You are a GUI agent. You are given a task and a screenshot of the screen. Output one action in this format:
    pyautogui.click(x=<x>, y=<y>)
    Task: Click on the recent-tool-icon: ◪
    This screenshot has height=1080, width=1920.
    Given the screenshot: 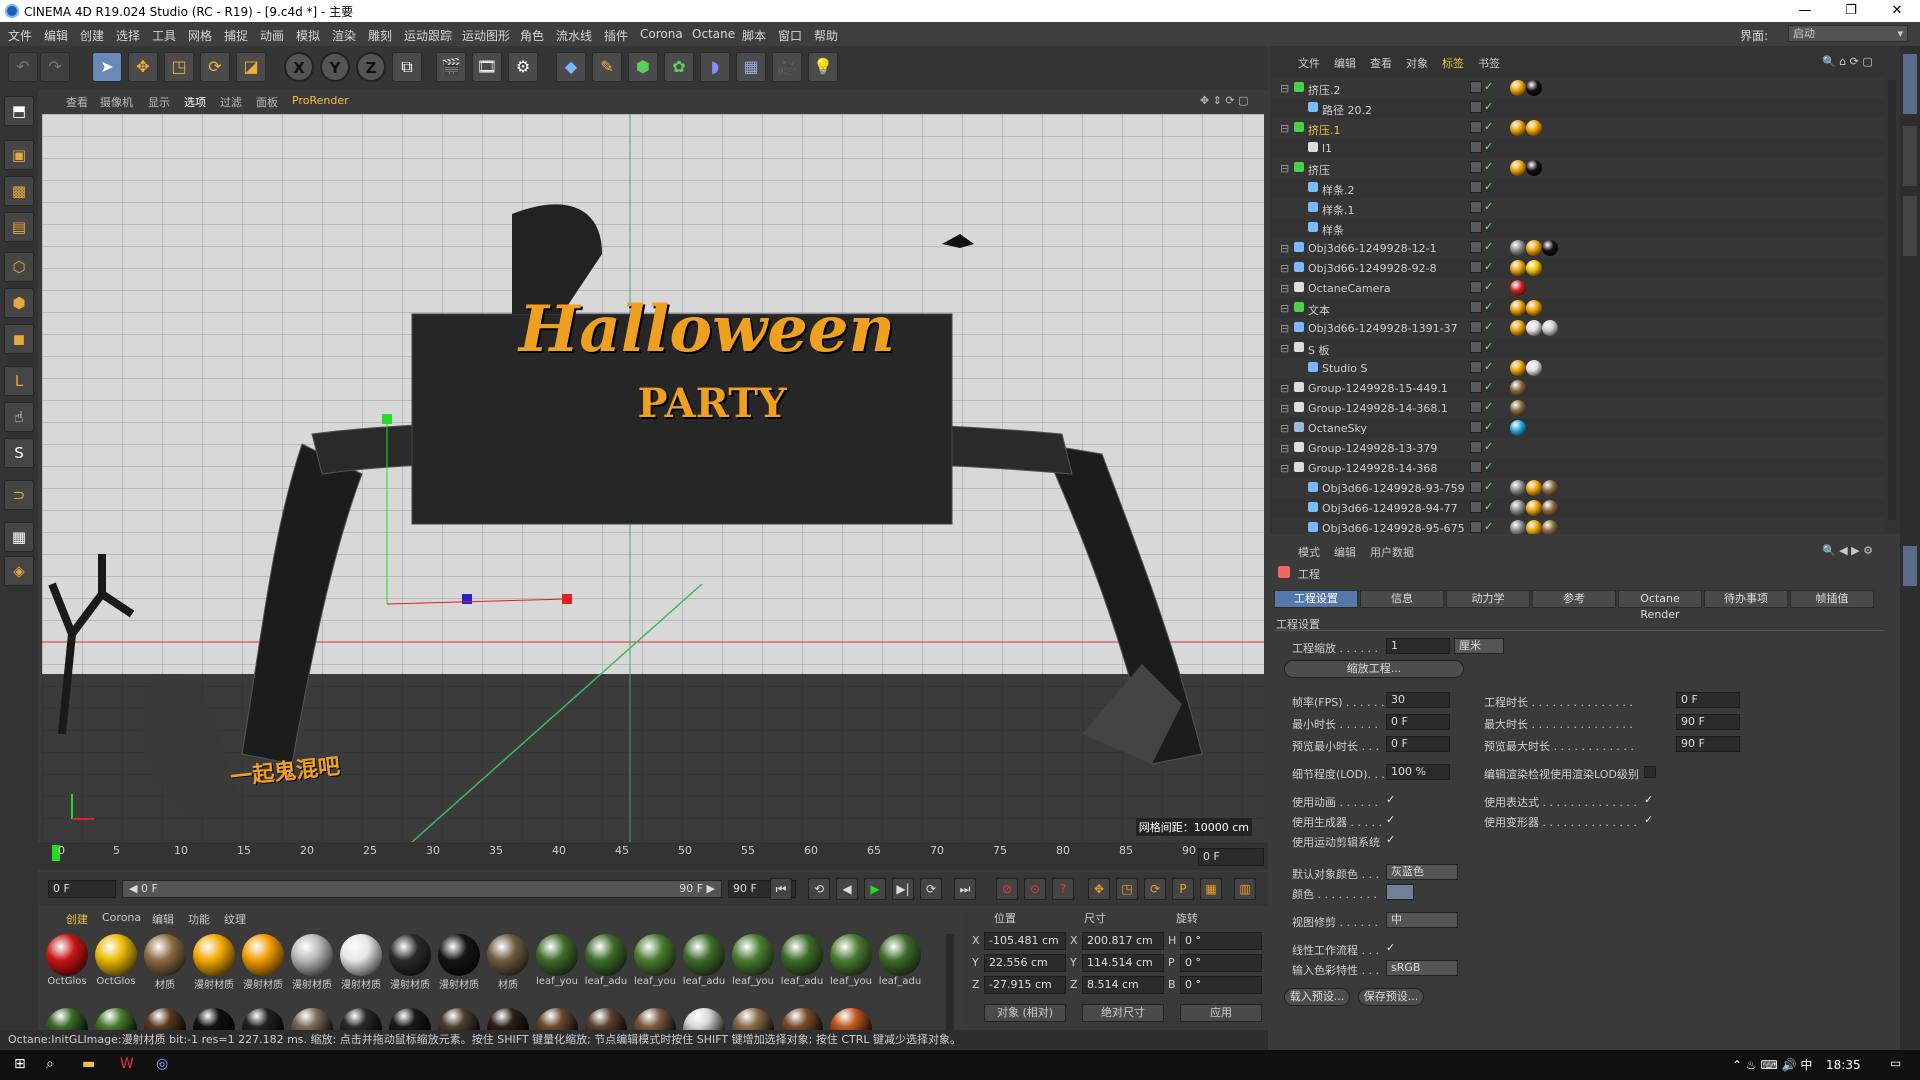 What is the action you would take?
    pyautogui.click(x=251, y=67)
    